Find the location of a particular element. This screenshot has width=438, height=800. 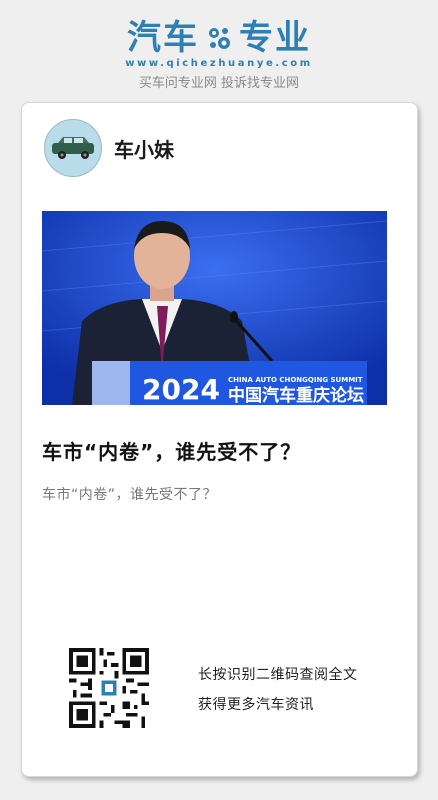

qr-subtext: 获得更多汽车资讯 is located at coordinates (256, 705).